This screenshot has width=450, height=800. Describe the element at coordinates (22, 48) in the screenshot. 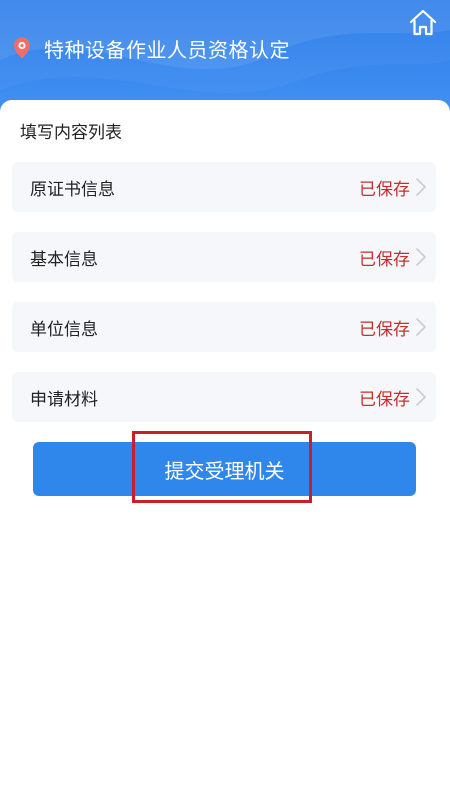

I see `map-pin-icon` at that location.